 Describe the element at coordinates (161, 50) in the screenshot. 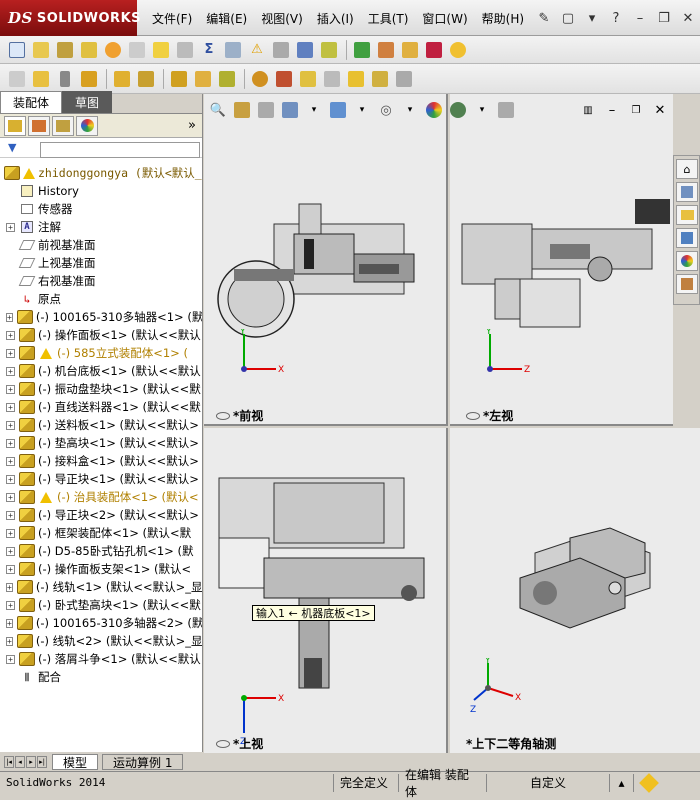

I see `checkbox-icon` at that location.